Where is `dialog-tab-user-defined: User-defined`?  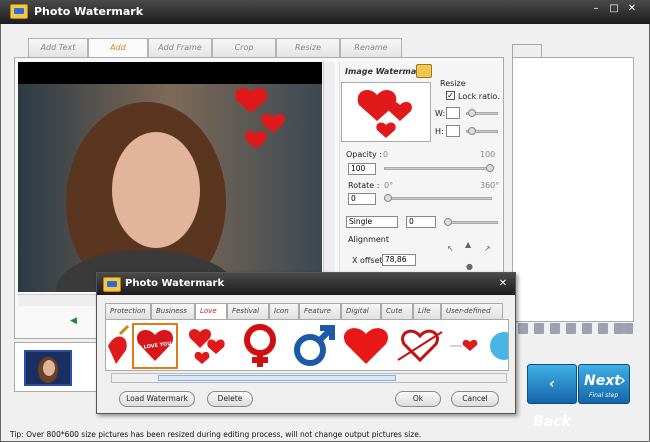 dialog-tab-user-defined: User-defined is located at coordinates (472, 311).